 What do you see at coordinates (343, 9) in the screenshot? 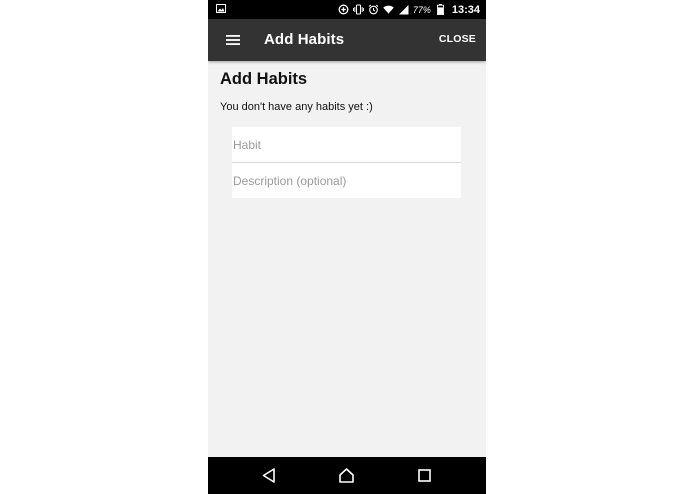
I see `data-saver-icon` at bounding box center [343, 9].